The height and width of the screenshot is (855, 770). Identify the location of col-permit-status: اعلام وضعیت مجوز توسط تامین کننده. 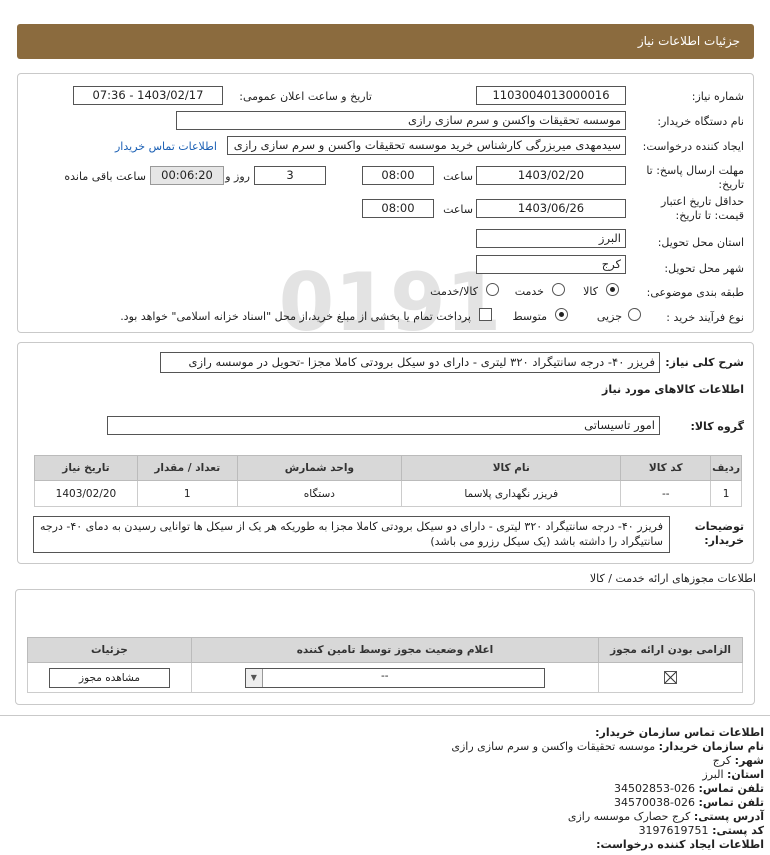
(395, 650).